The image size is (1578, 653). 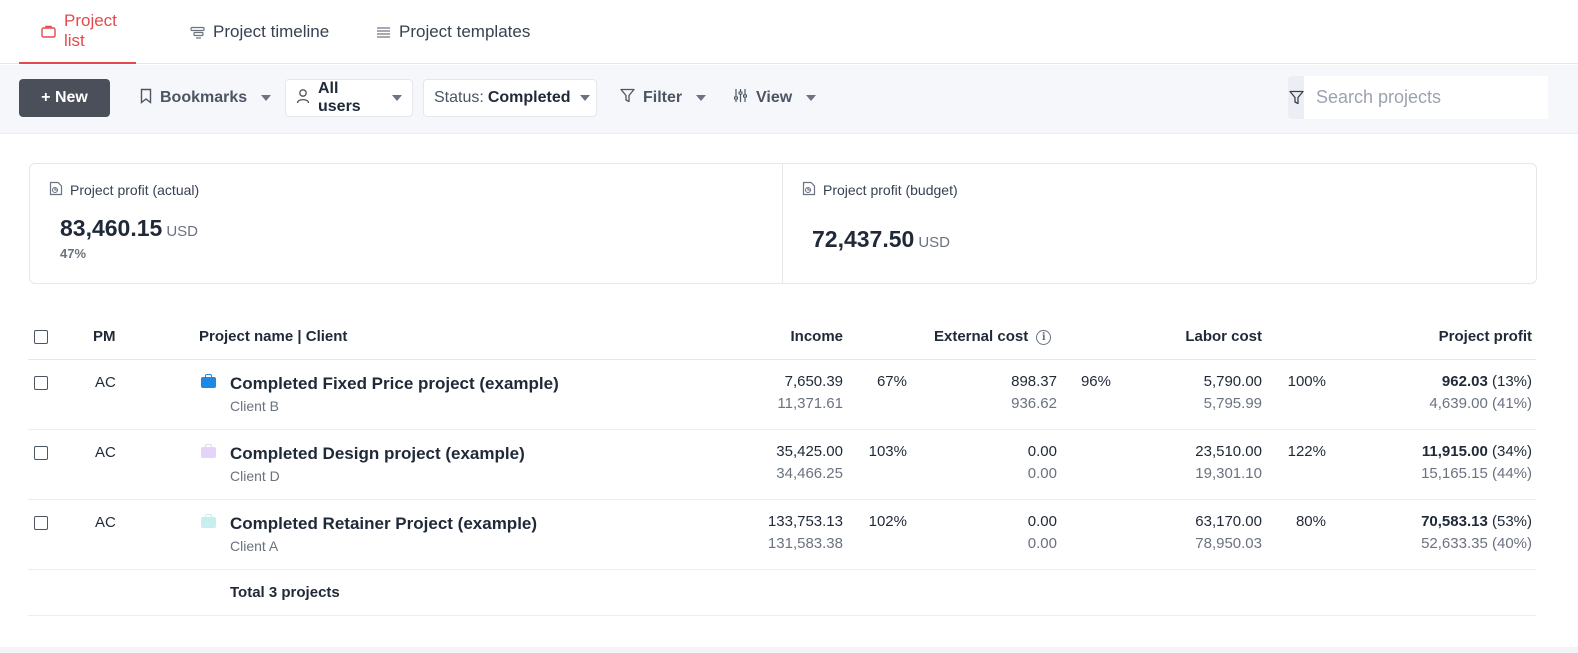 What do you see at coordinates (809, 451) in the screenshot?
I see `income-actual: 35,425.00` at bounding box center [809, 451].